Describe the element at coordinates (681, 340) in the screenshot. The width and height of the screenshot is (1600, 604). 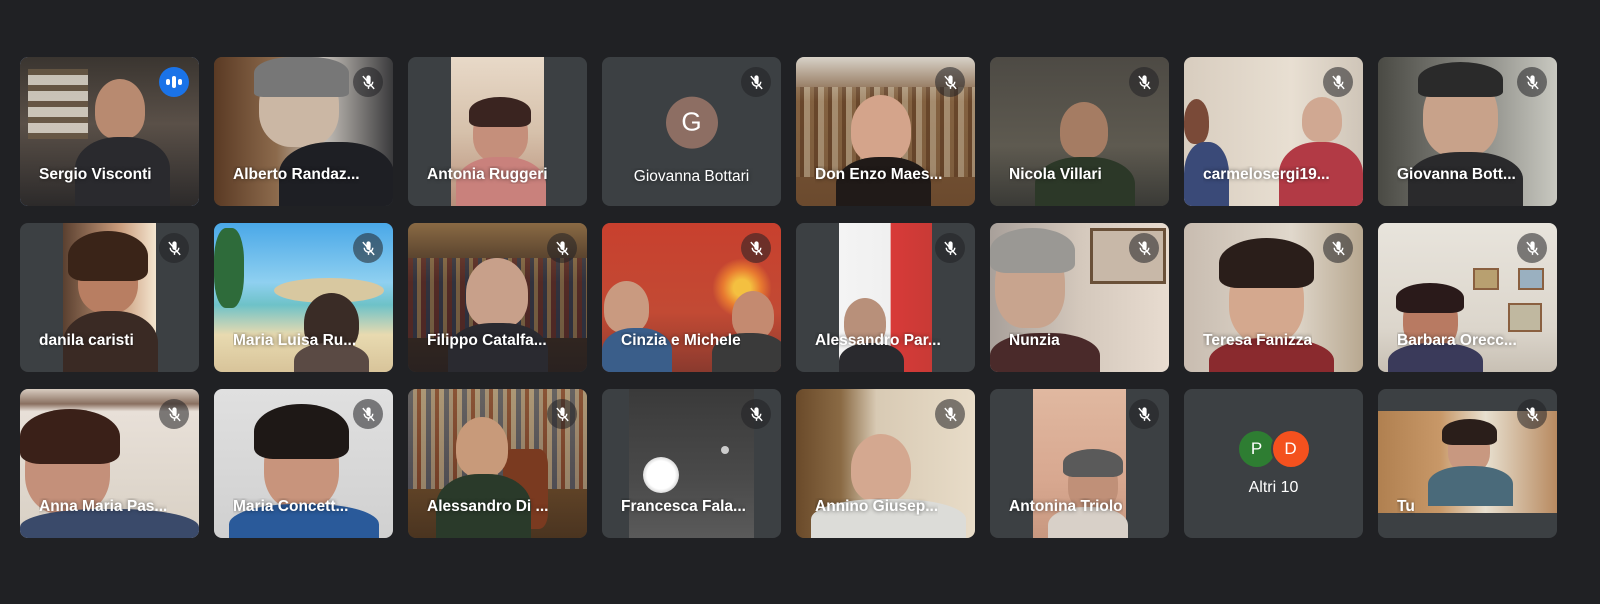
I see `participant-name: Cinzia e Michele` at that location.